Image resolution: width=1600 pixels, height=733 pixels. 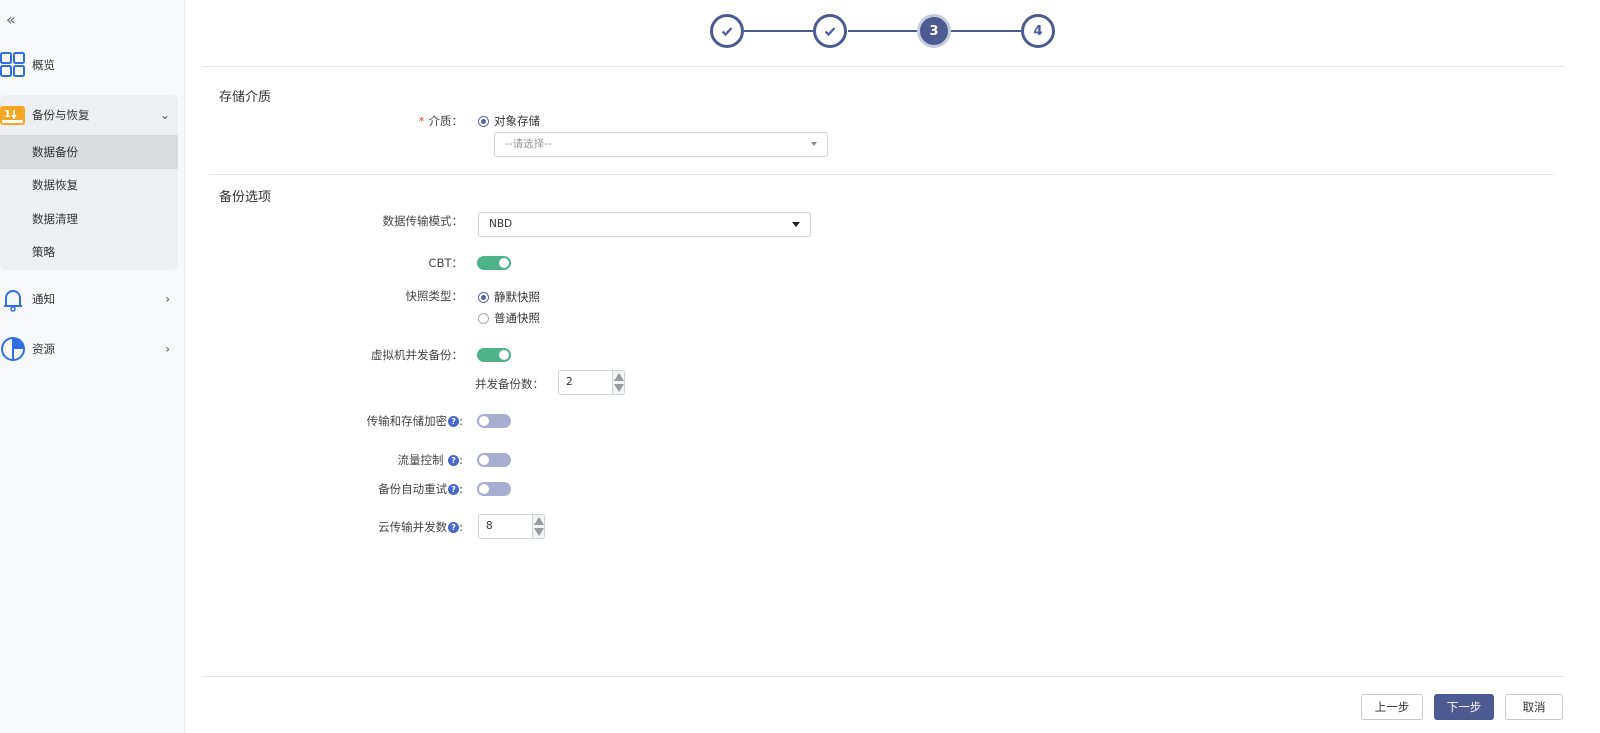 What do you see at coordinates (413, 489) in the screenshot?
I see `auto-retry-label-text: 备份自动重试` at bounding box center [413, 489].